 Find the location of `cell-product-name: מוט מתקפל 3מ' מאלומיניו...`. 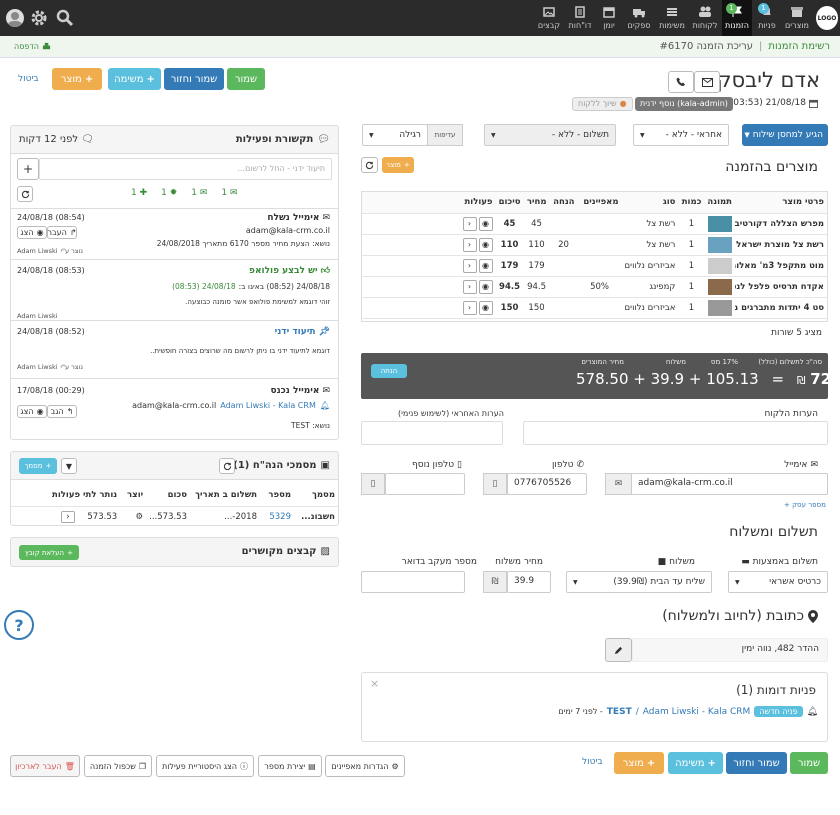

cell-product-name: מוט מתקפל 3מ' מאלומיניו... is located at coordinates (781, 266).